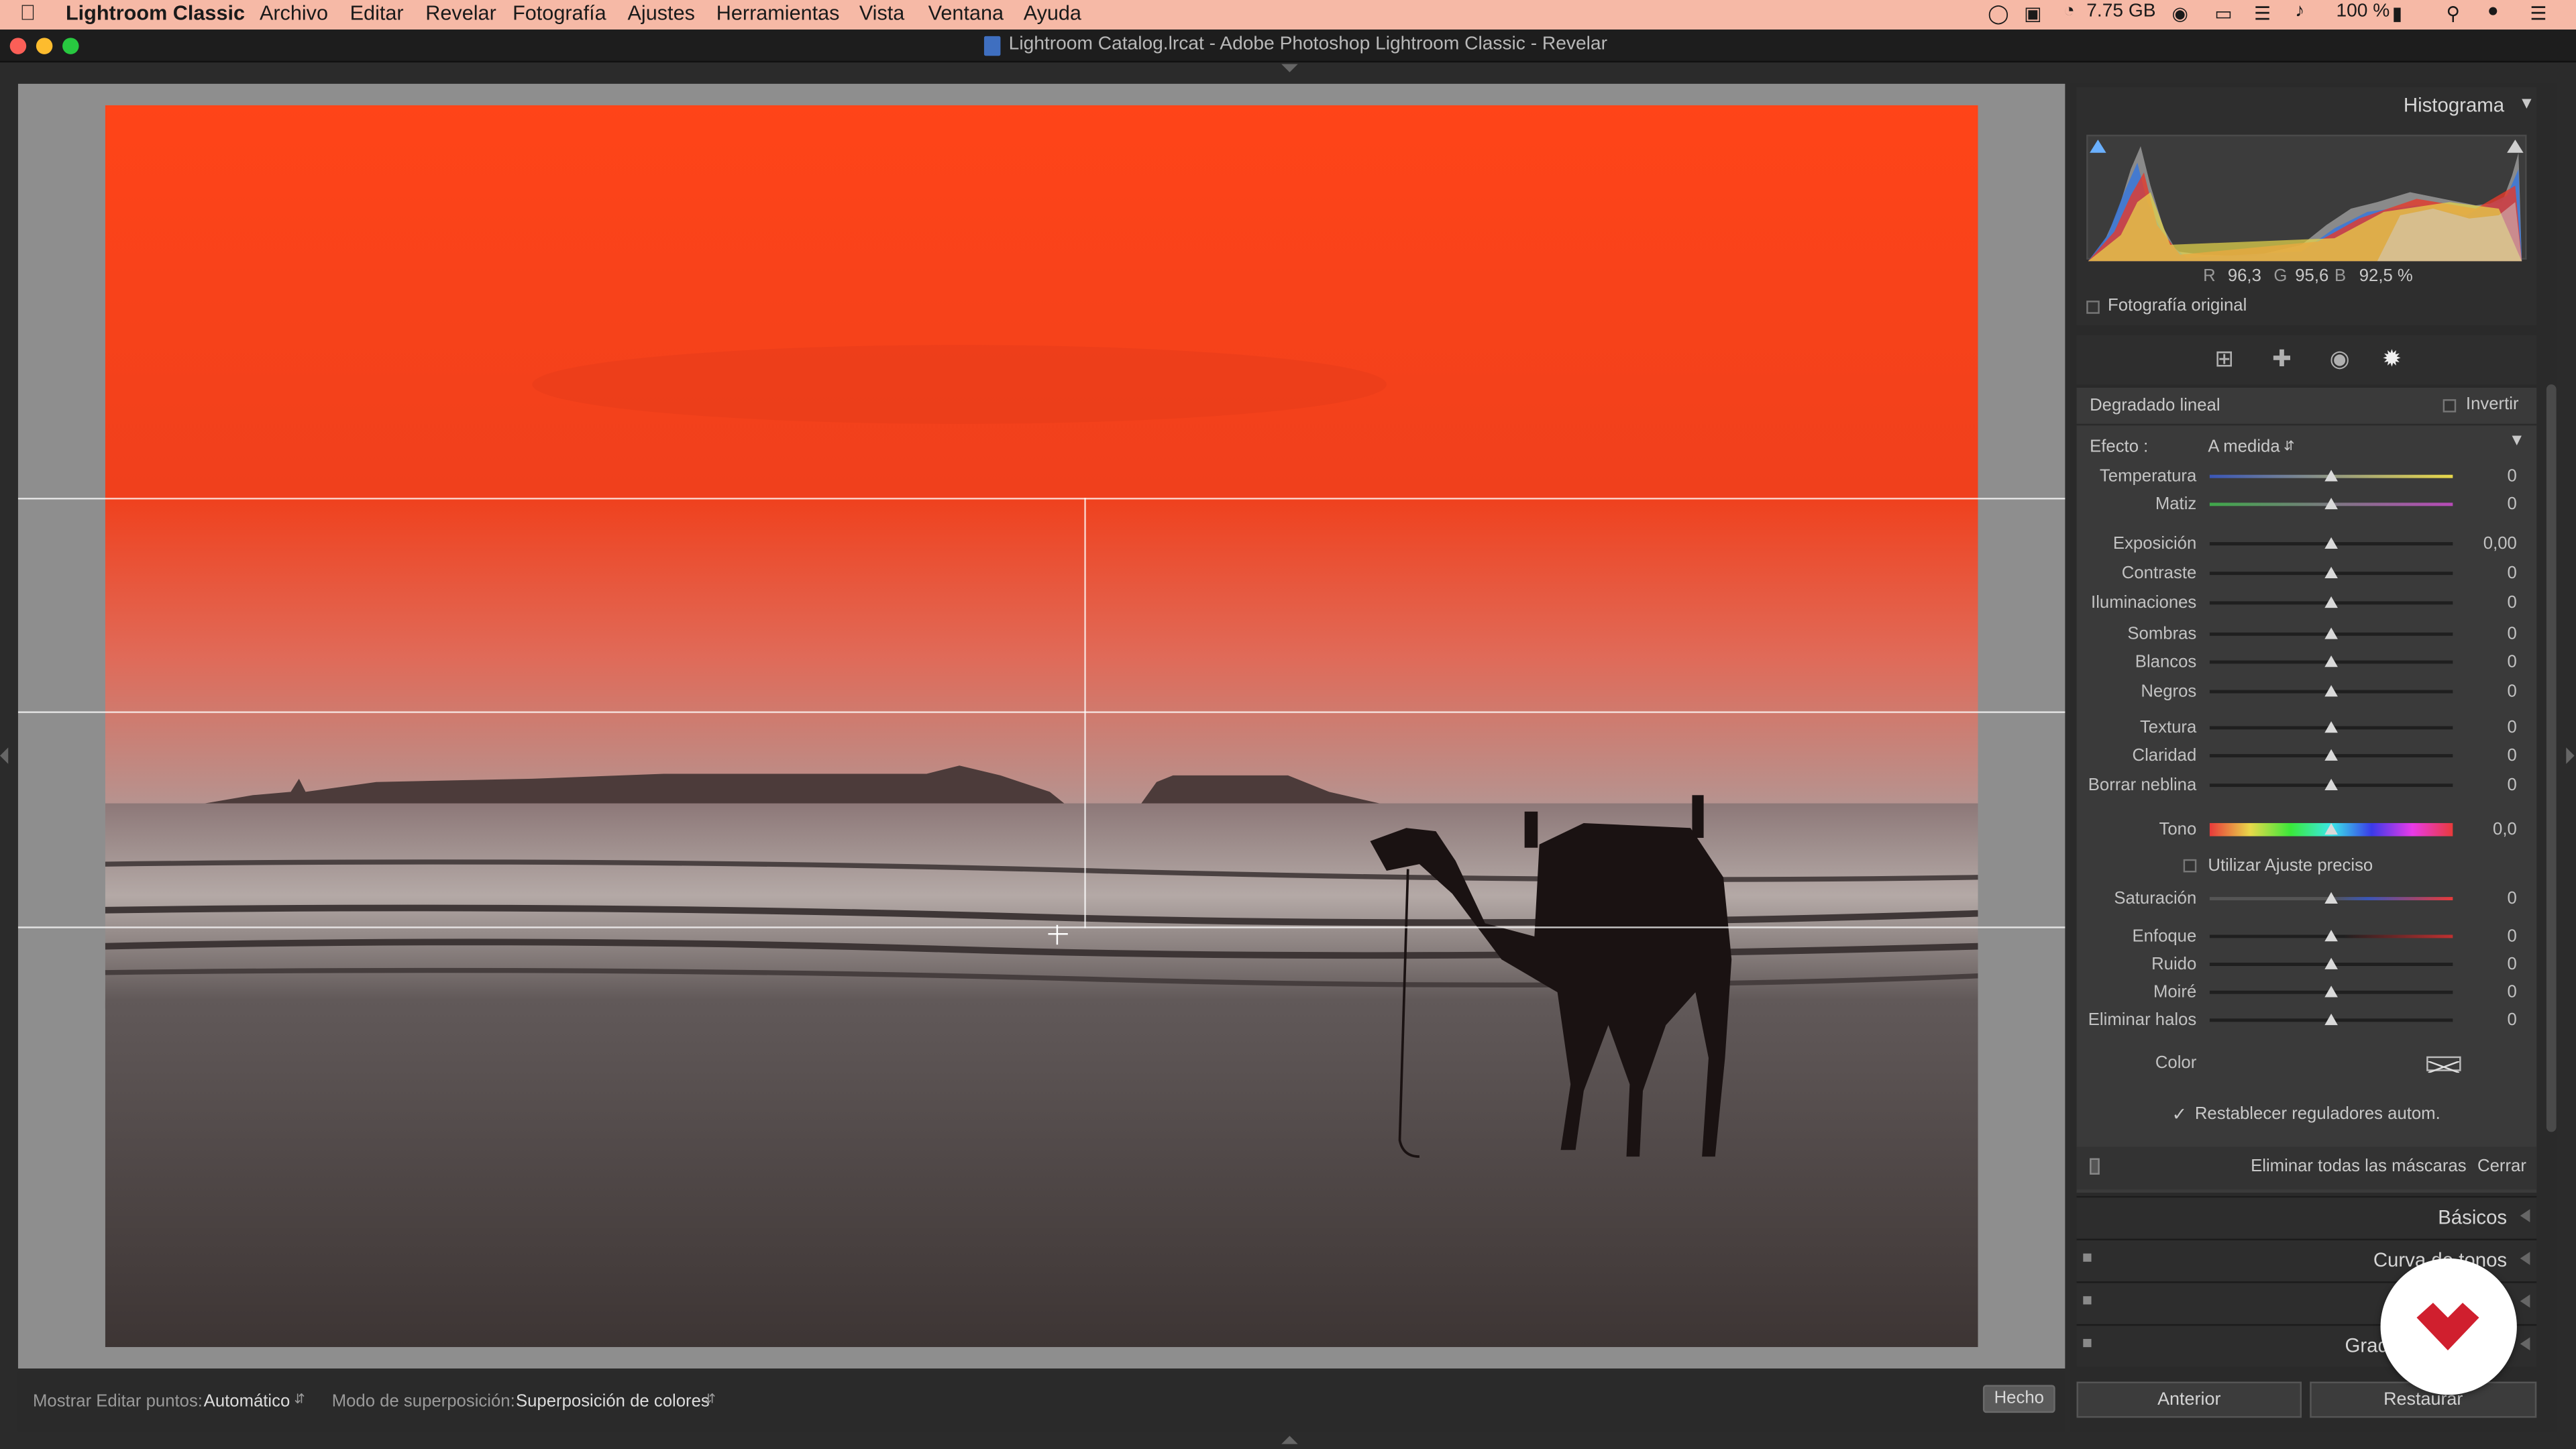 The height and width of the screenshot is (1449, 2576). What do you see at coordinates (2359, 1166) in the screenshot?
I see `delete-all-masks-button: Eliminar todas las máscaras` at bounding box center [2359, 1166].